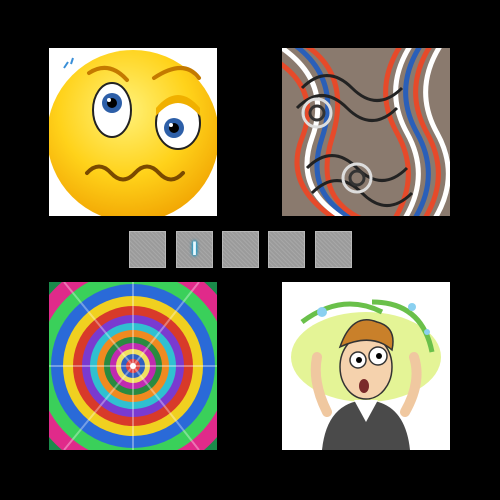 The width and height of the screenshot is (500, 500). I want to click on picture-tile-psychedelic-spiral, so click(133, 366).